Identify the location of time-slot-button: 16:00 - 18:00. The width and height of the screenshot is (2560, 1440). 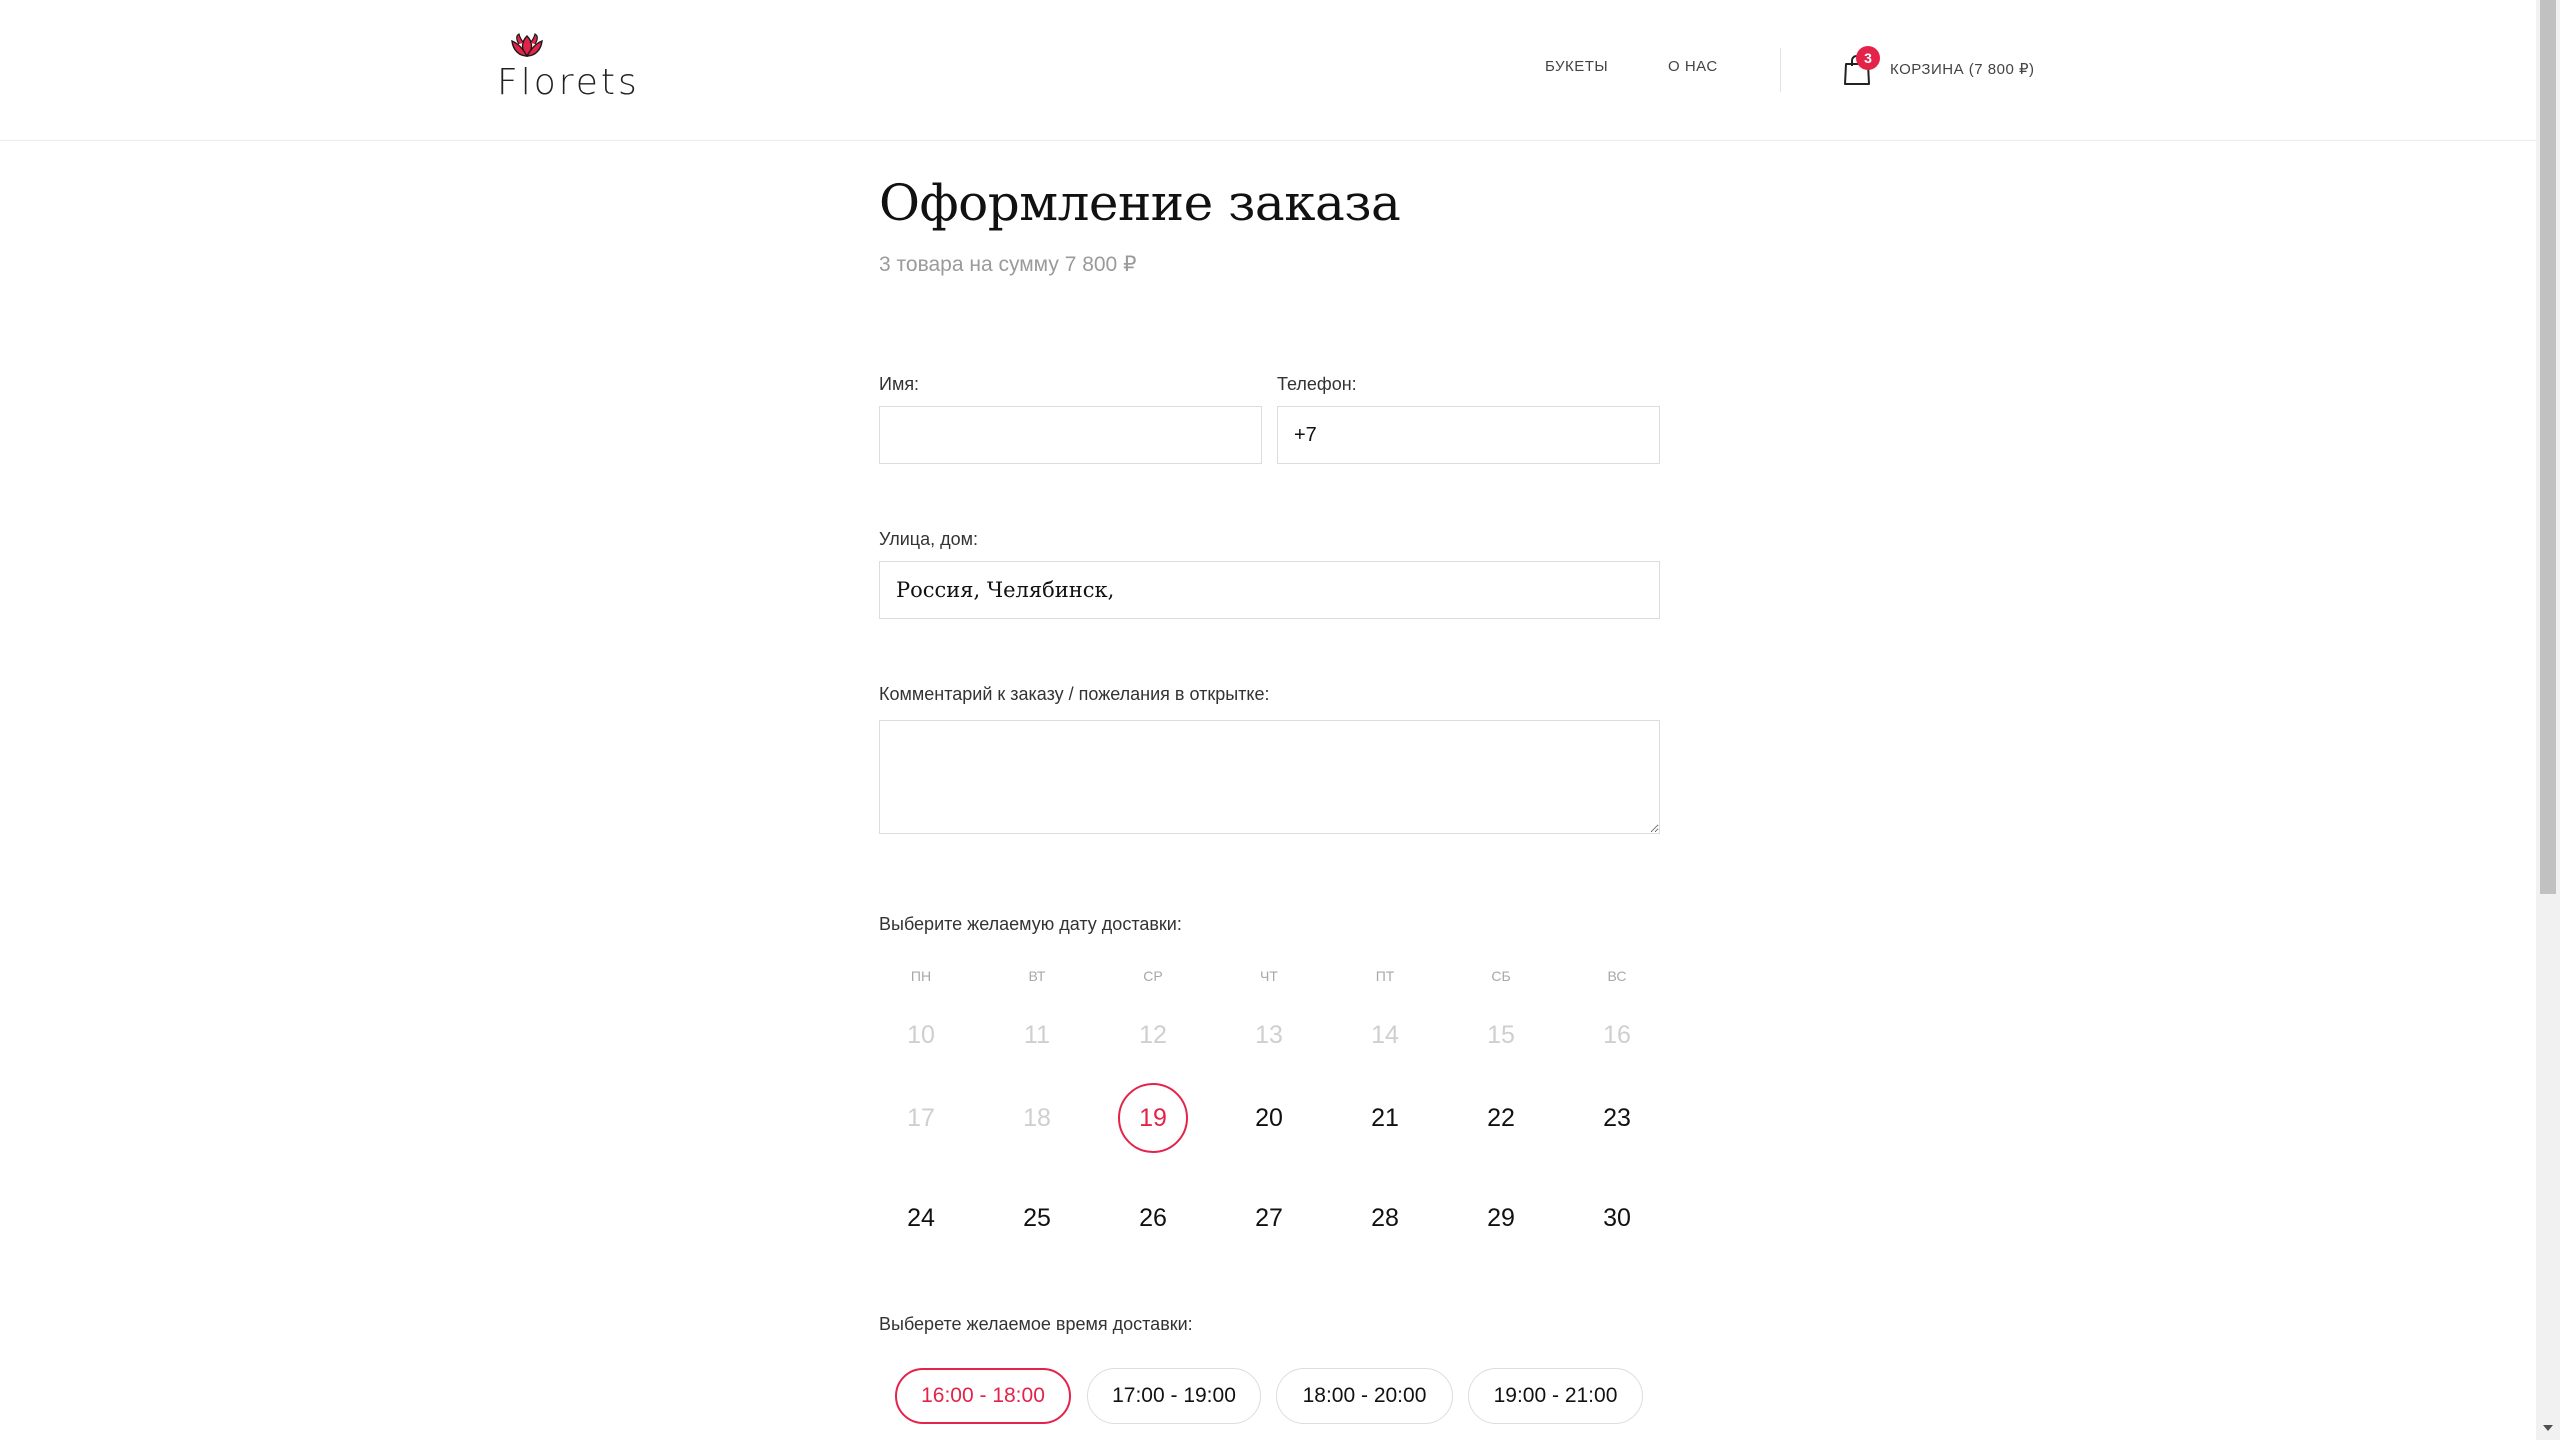
(983, 1396).